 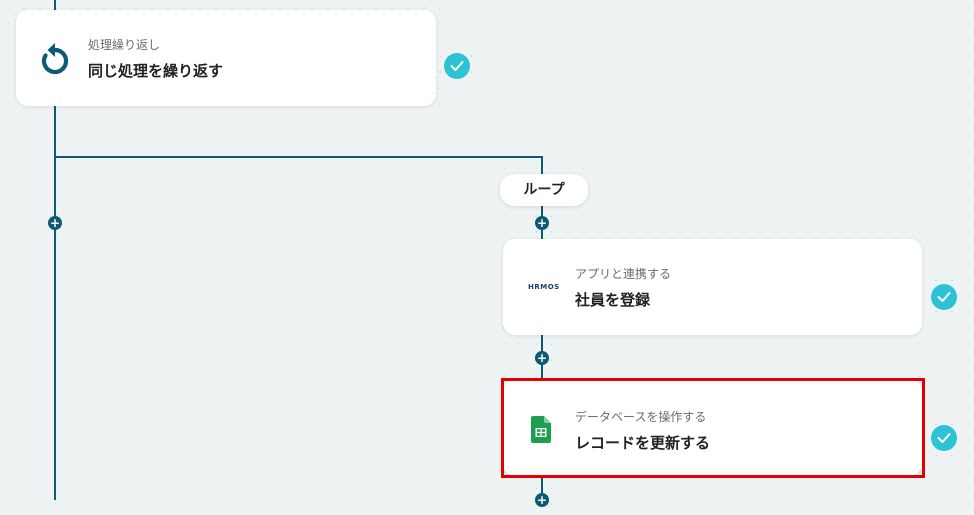 I want to click on add-step-button-loop-bottom: +, so click(x=542, y=500).